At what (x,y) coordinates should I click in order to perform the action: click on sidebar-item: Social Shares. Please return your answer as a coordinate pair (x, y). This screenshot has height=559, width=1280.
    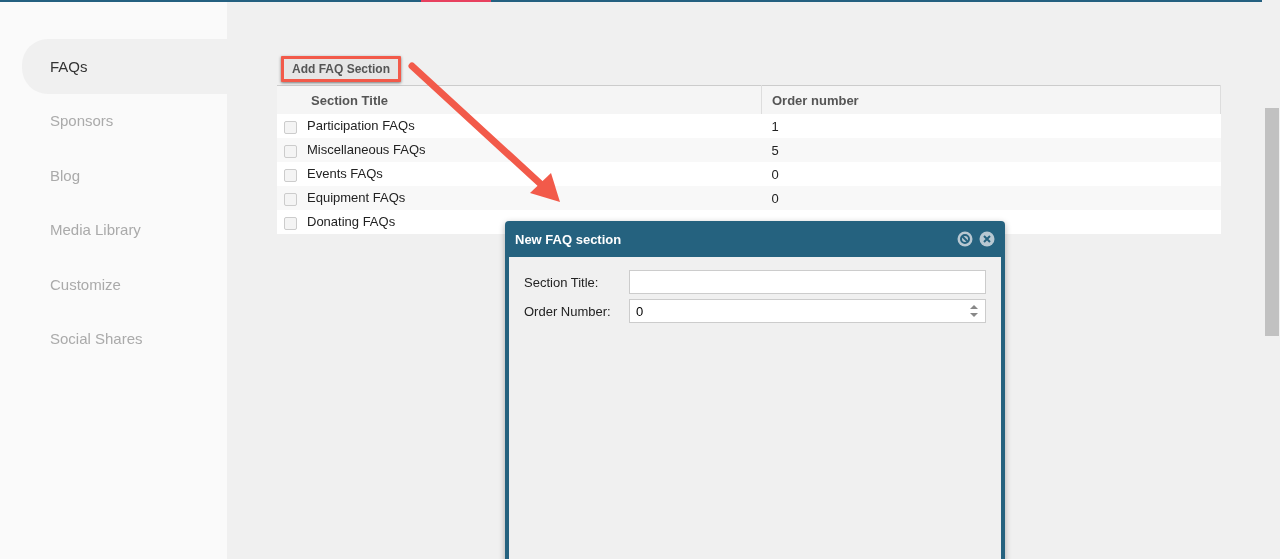
    Looking at the image, I should click on (124, 338).